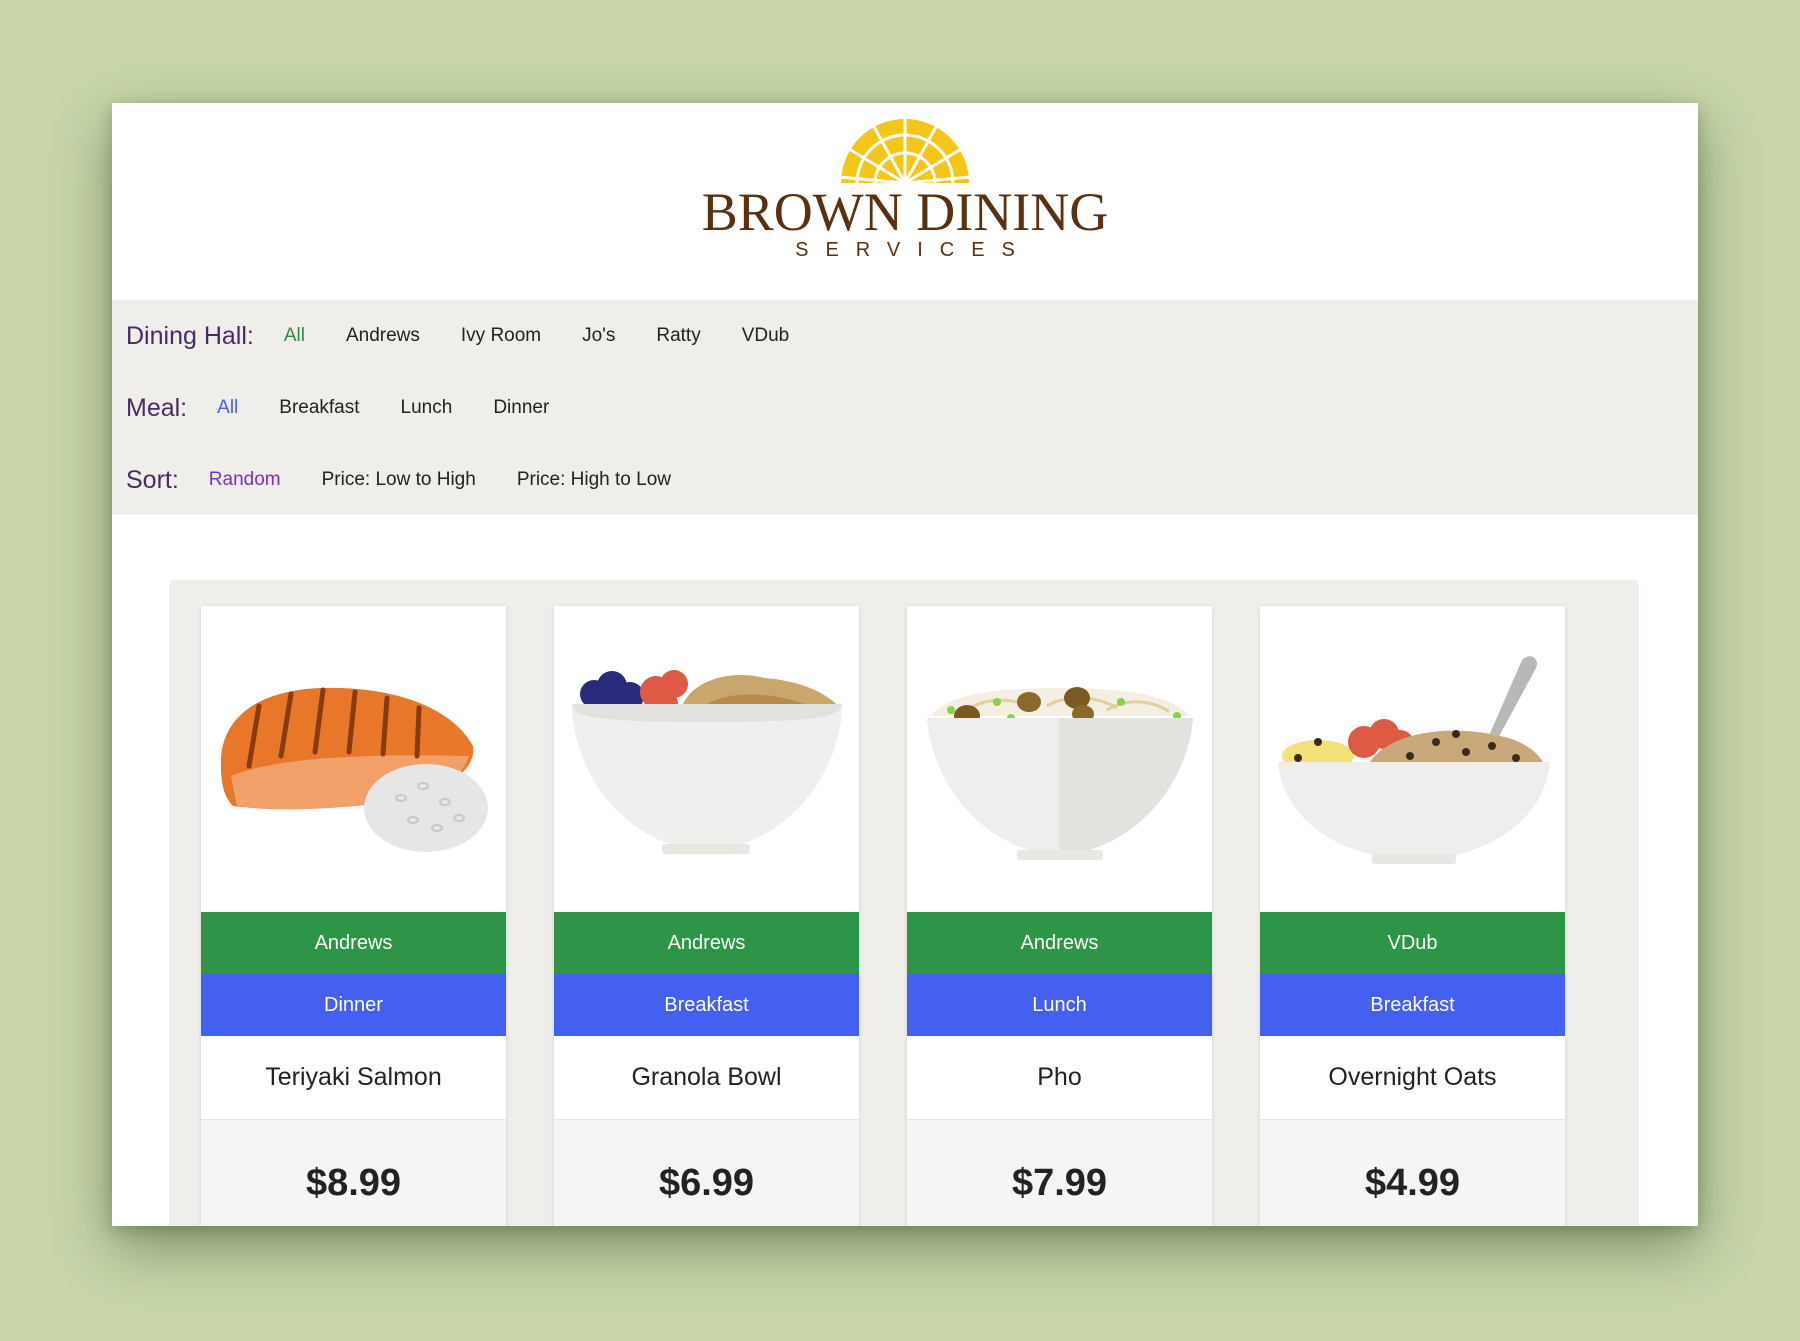 The image size is (1800, 1341). I want to click on site-header: BROWN DINING SERVICES, so click(905, 201).